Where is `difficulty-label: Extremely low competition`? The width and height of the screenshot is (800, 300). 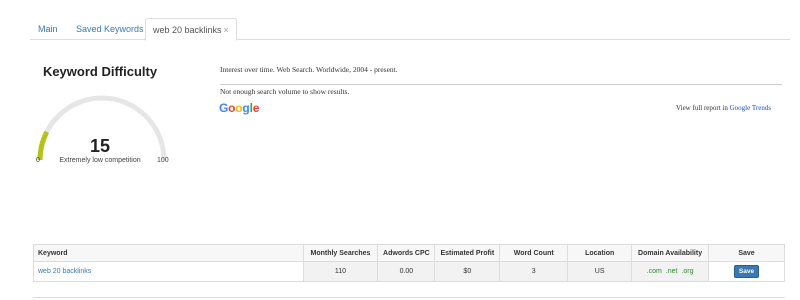 difficulty-label: Extremely low competition is located at coordinates (100, 160).